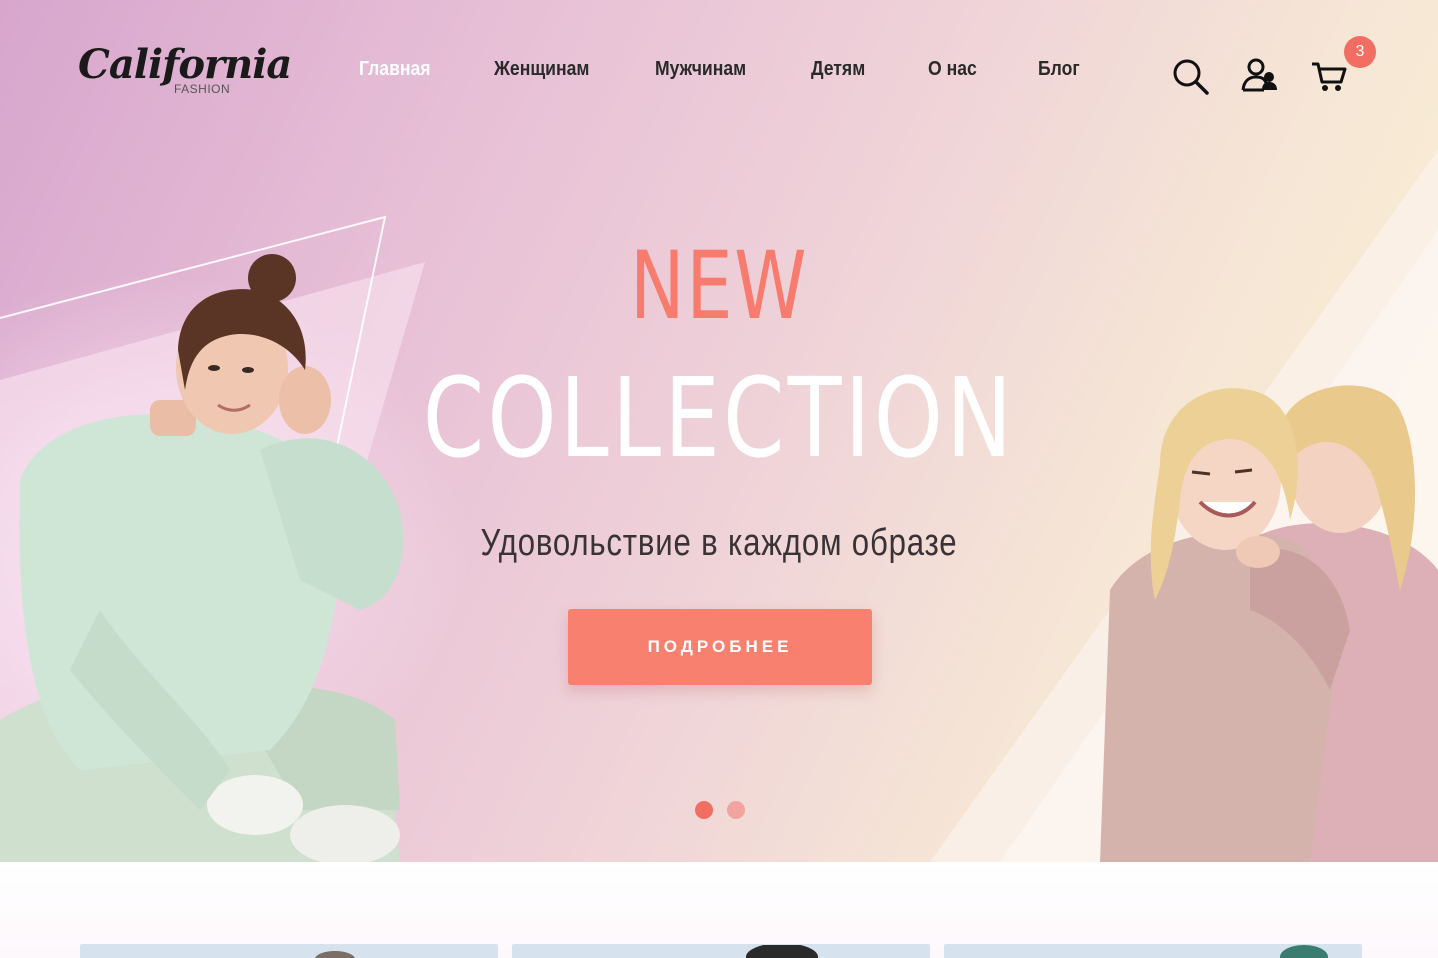 The image size is (1438, 958). Describe the element at coordinates (1330, 76) in the screenshot. I see `cart-icon` at that location.